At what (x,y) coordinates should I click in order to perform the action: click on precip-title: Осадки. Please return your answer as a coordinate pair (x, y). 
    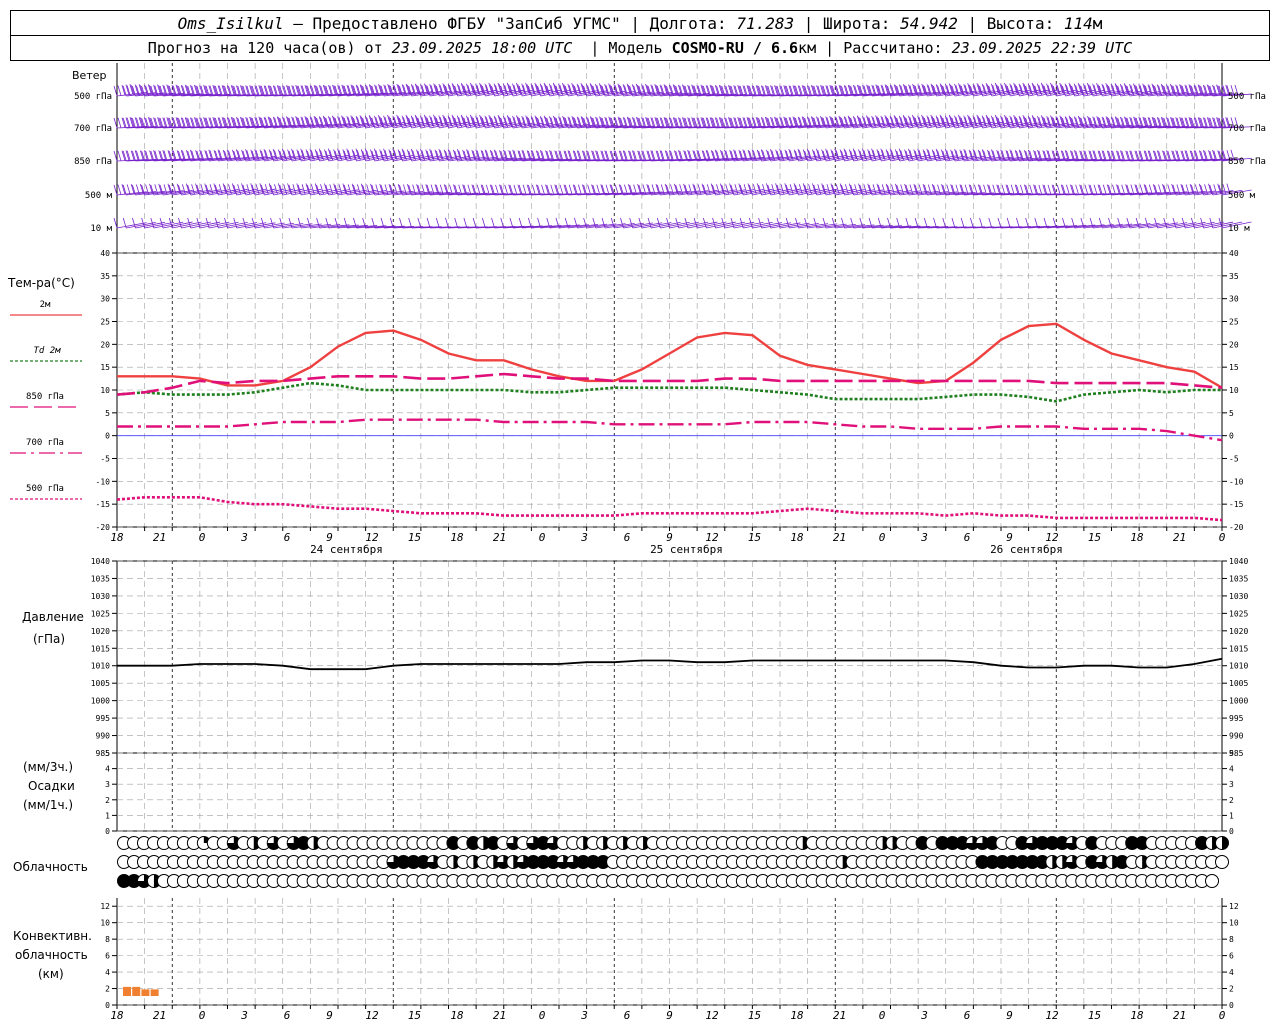
    Looking at the image, I should click on (51, 786).